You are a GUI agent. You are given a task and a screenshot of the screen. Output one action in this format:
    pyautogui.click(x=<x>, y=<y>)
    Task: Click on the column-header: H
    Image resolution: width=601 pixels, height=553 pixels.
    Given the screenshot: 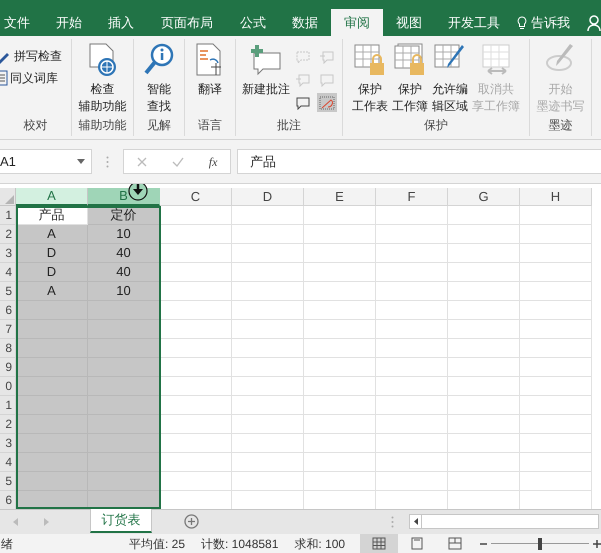 What is the action you would take?
    pyautogui.click(x=556, y=197)
    